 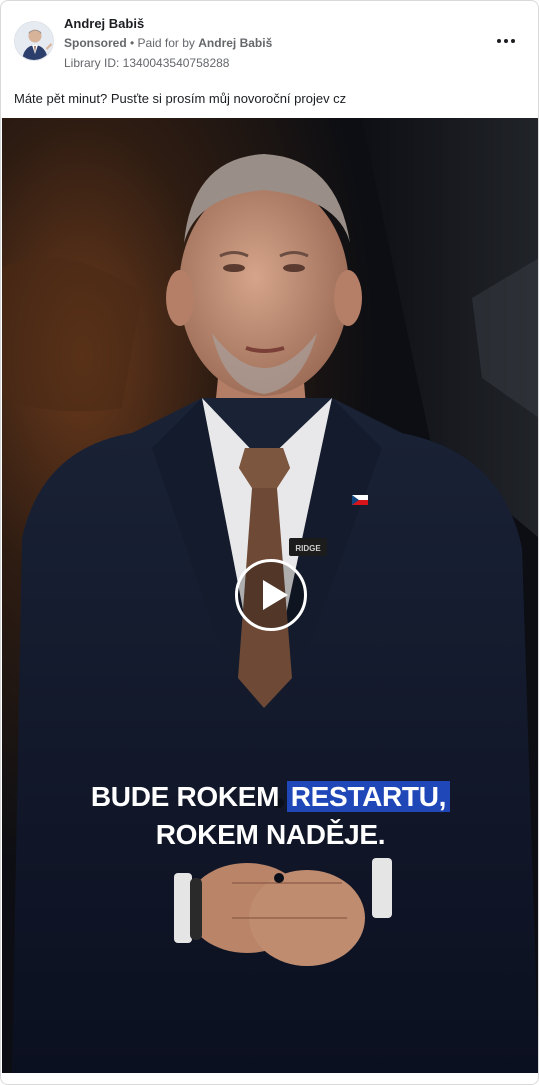 I want to click on sponsored-label: Sponsored, so click(x=95, y=43).